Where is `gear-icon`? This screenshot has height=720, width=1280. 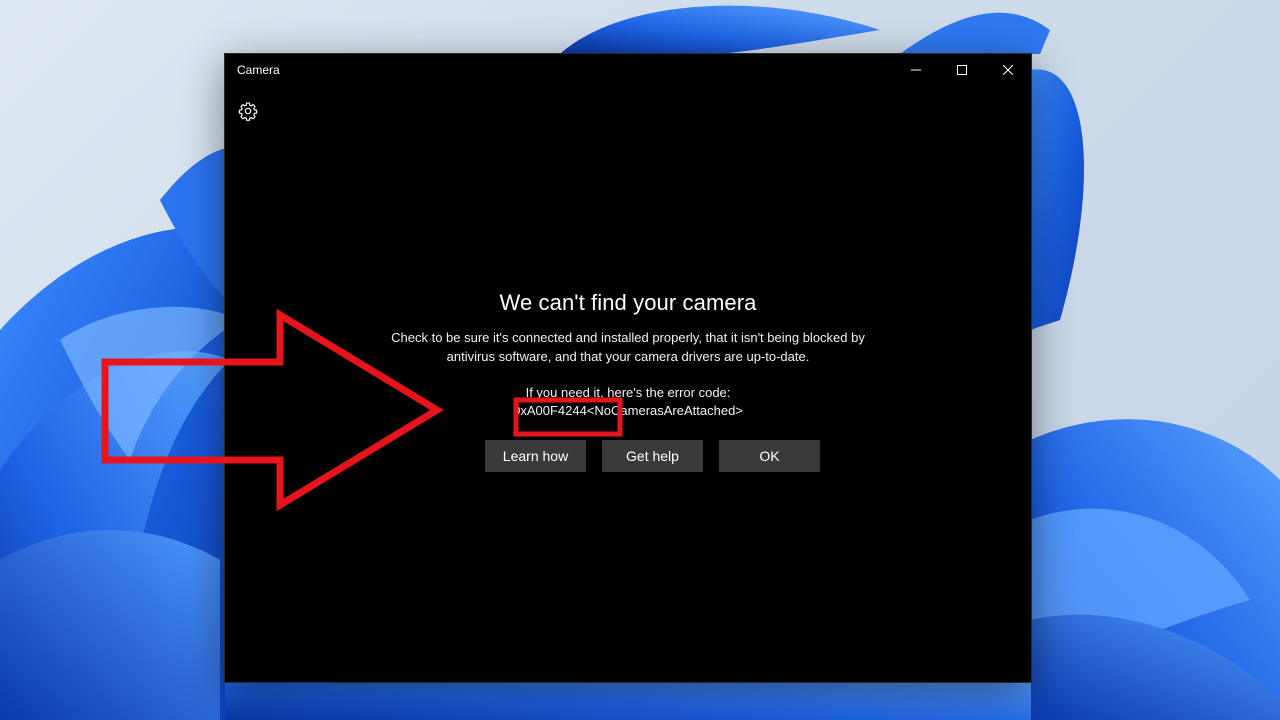
gear-icon is located at coordinates (248, 111).